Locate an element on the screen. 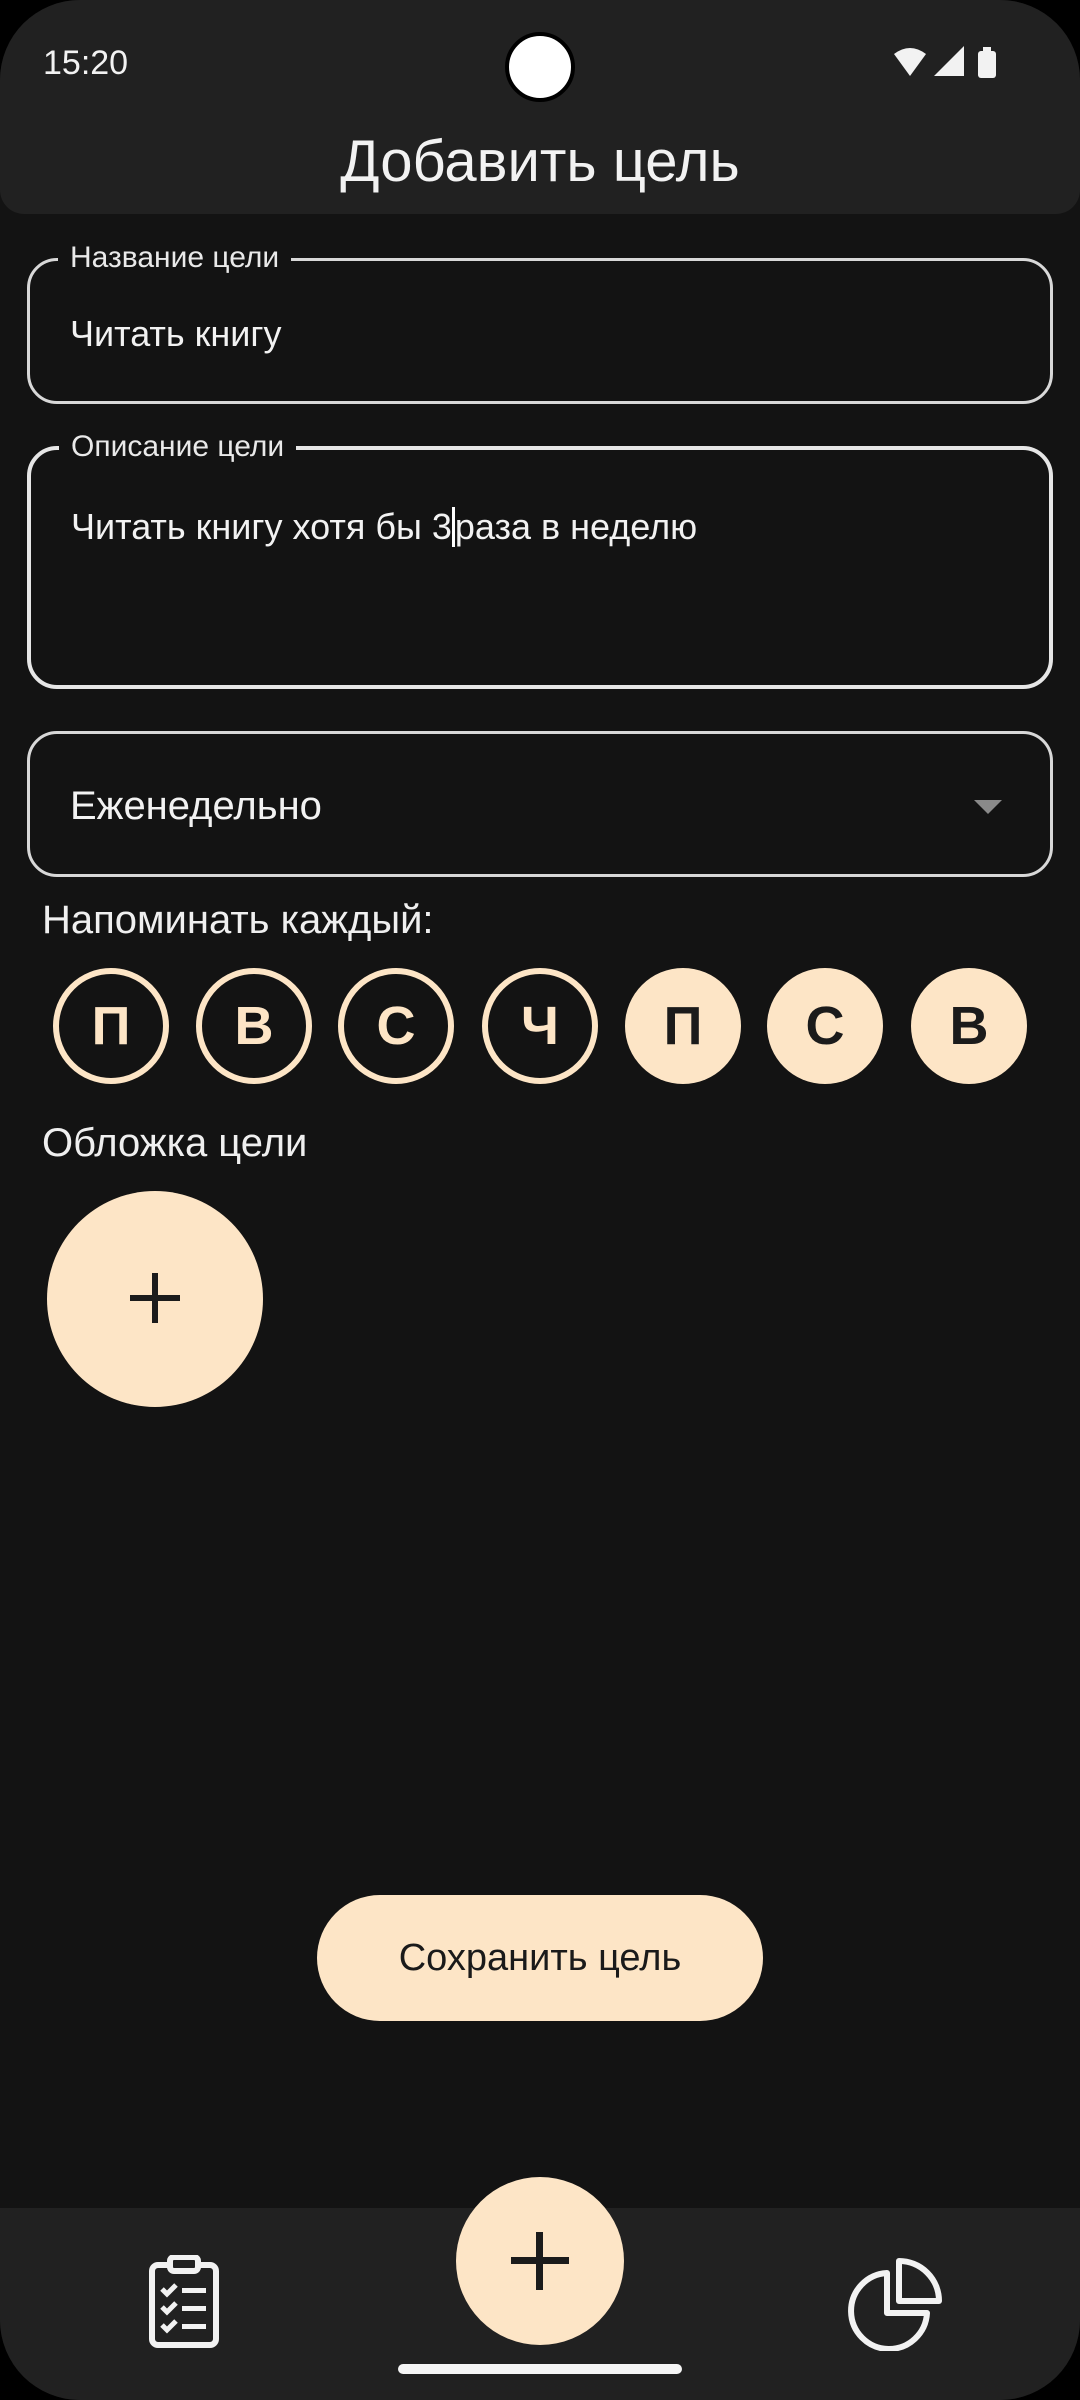 This screenshot has width=1080, height=2400. wifi-icon is located at coordinates (910, 62).